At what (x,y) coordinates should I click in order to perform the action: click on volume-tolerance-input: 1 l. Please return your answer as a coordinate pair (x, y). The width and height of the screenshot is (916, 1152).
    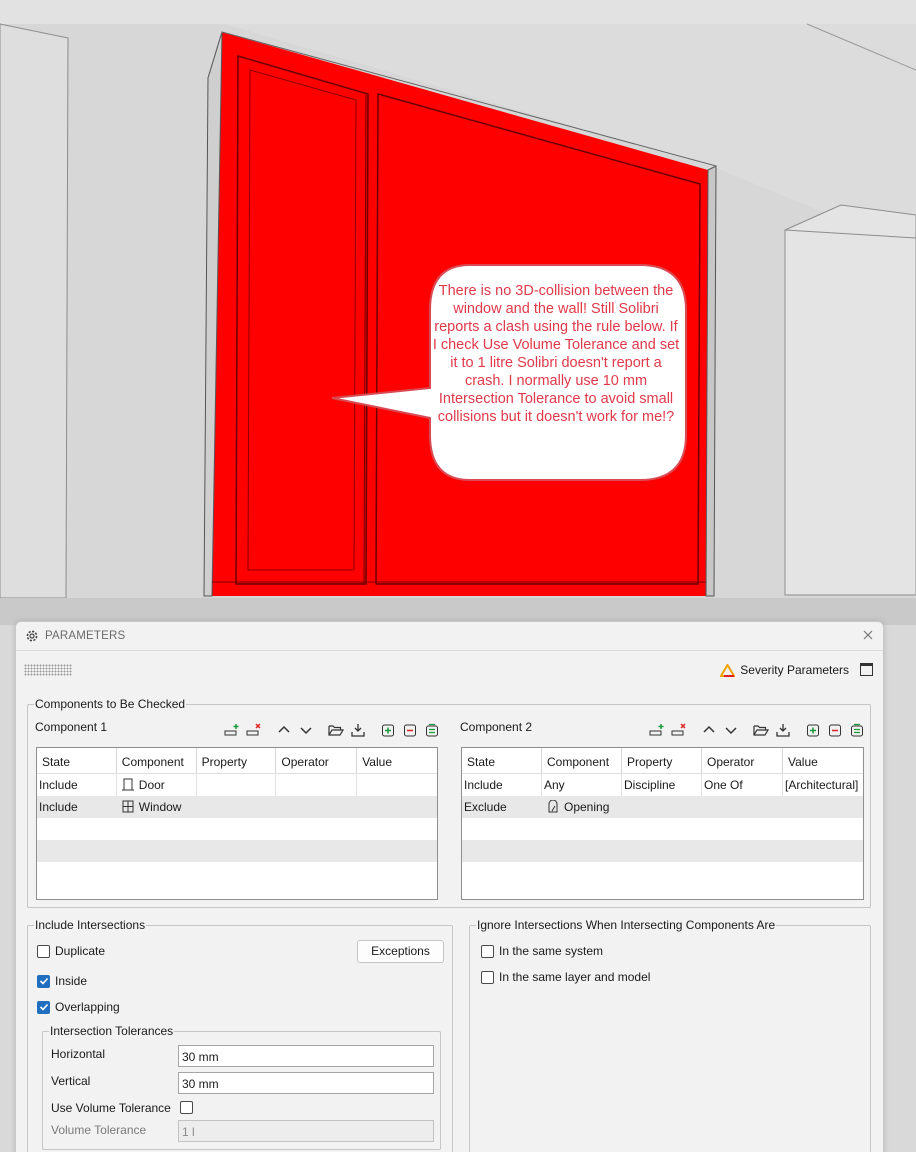
    Looking at the image, I should click on (306, 1131).